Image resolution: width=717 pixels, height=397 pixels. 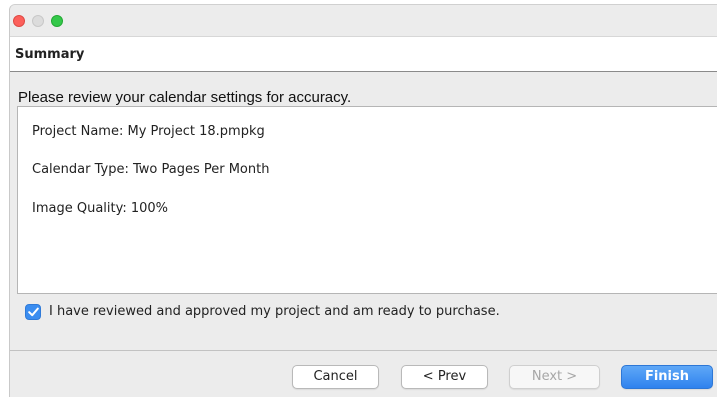 What do you see at coordinates (335, 377) in the screenshot?
I see `cancel-button: Cancel` at bounding box center [335, 377].